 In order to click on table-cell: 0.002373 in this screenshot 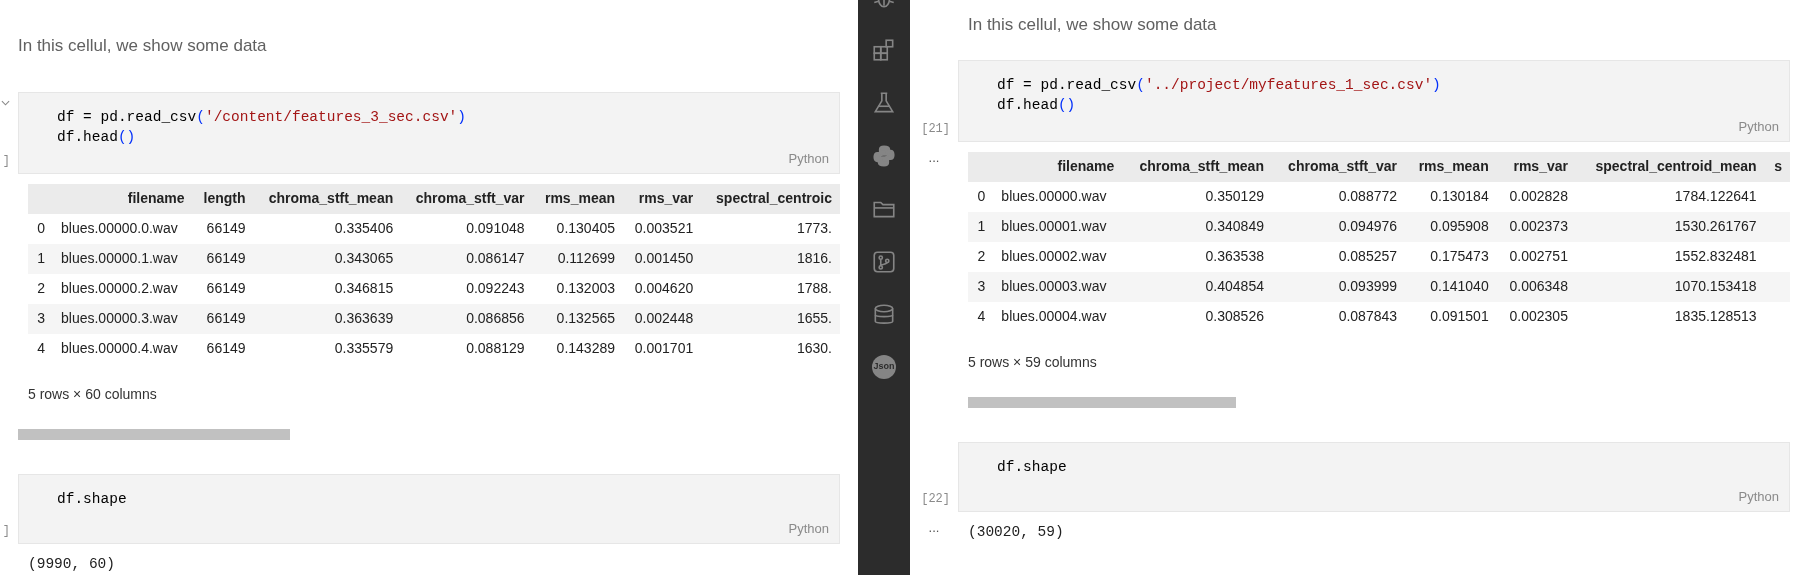, I will do `click(1536, 226)`.